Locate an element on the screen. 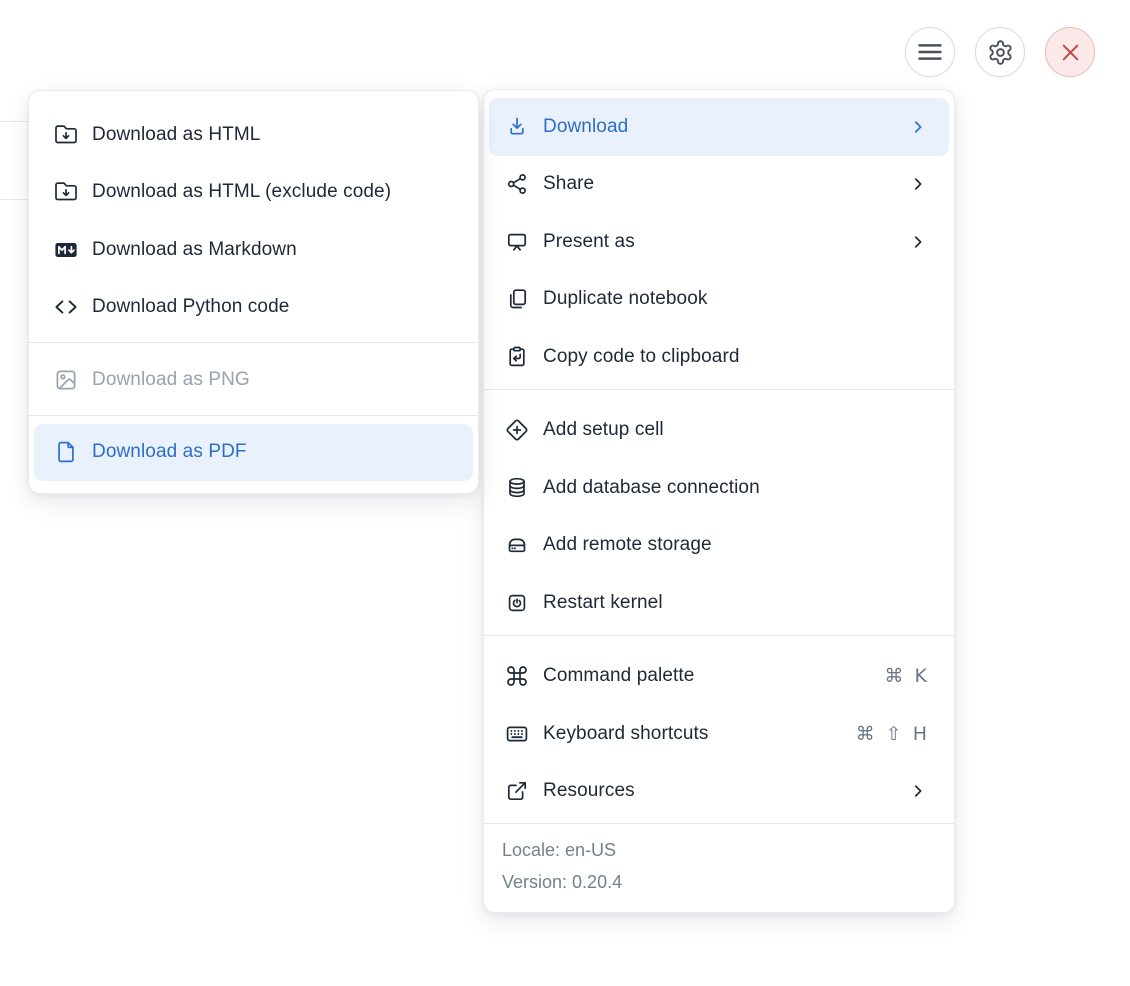 The image size is (1130, 986). menu-item-label: Add remote storage is located at coordinates (627, 545).